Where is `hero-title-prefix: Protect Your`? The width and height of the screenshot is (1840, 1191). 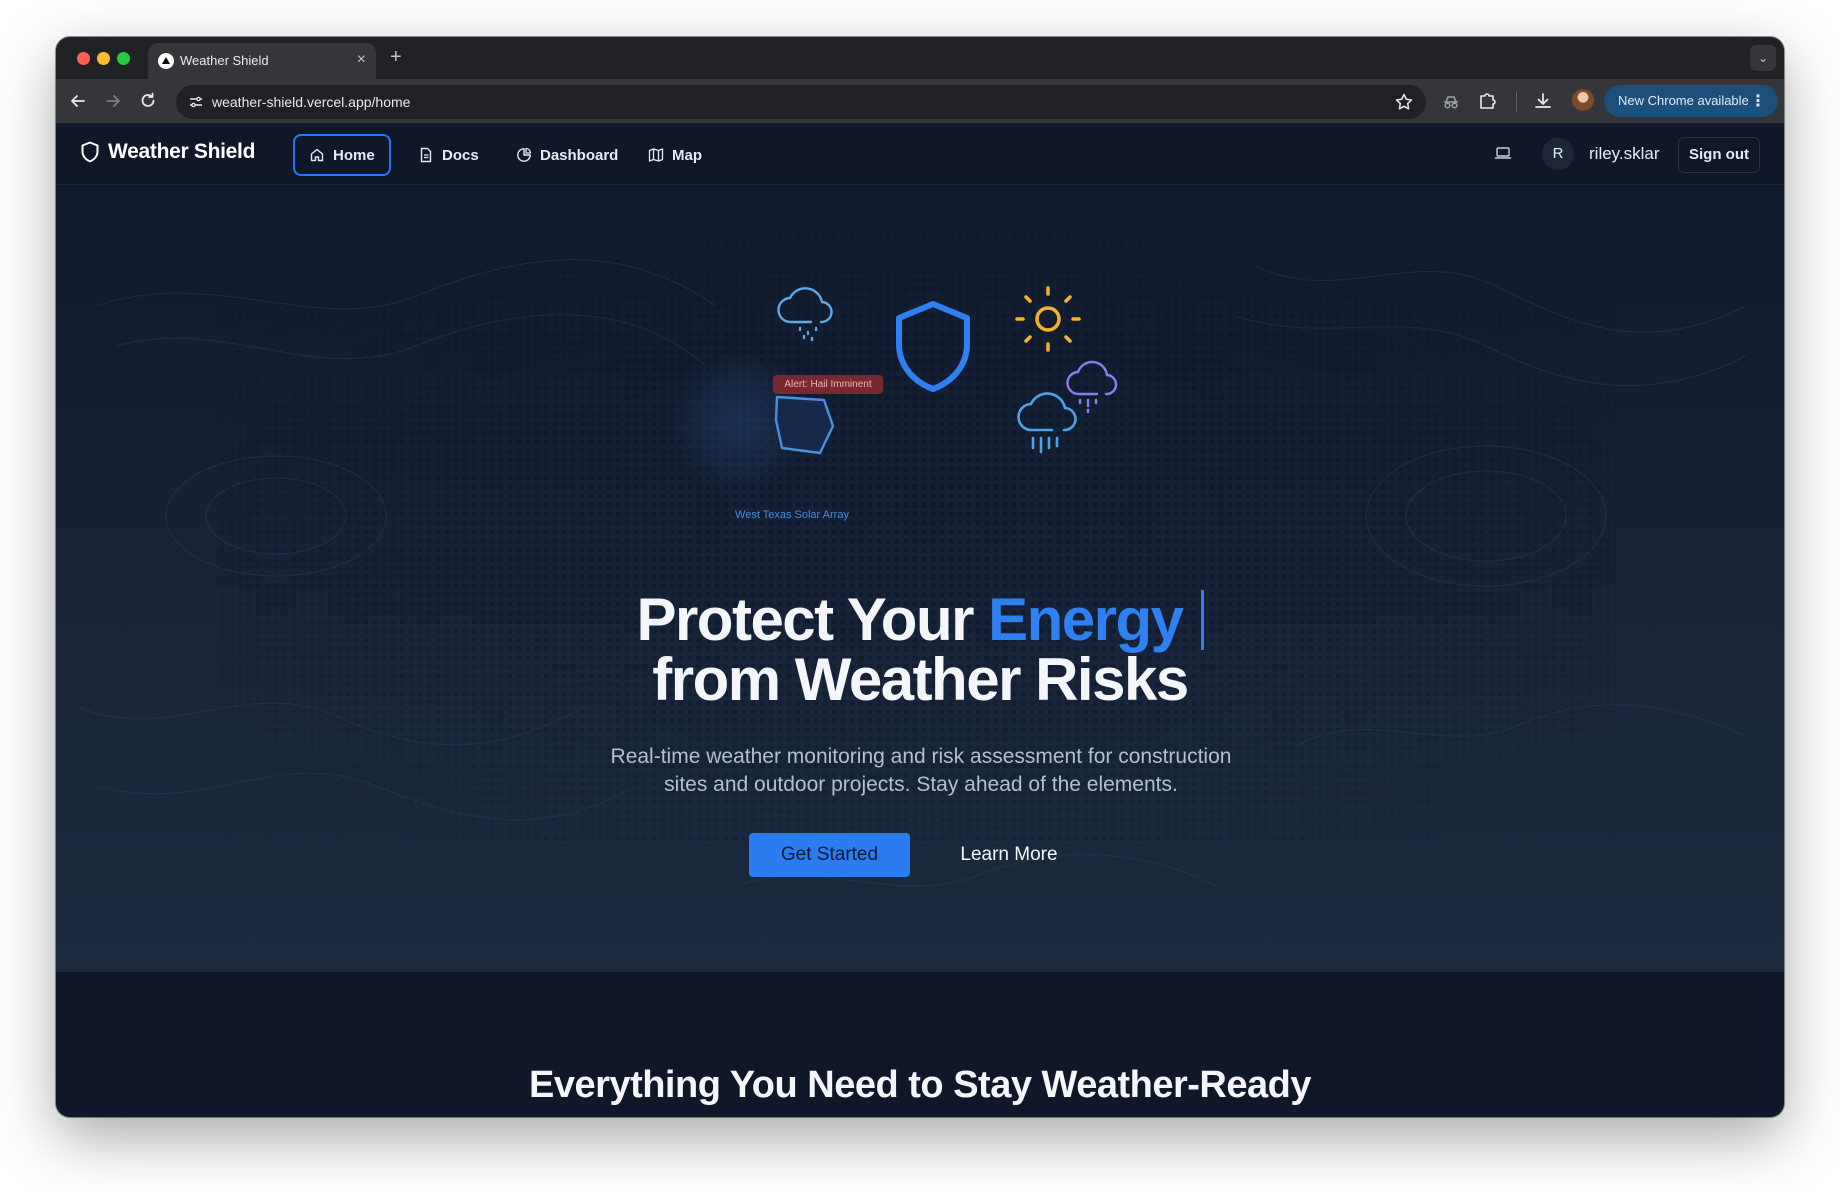
hero-title-prefix: Protect Your is located at coordinates (805, 619).